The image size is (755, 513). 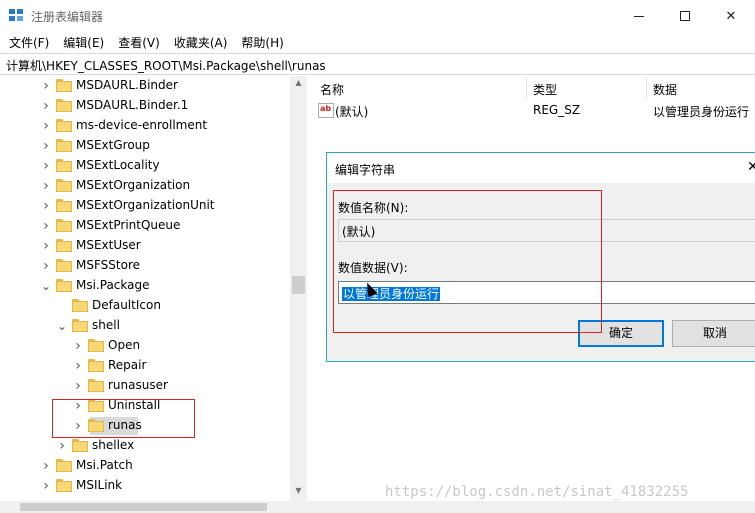 What do you see at coordinates (365, 170) in the screenshot?
I see `dialog-title: 编辑字符串` at bounding box center [365, 170].